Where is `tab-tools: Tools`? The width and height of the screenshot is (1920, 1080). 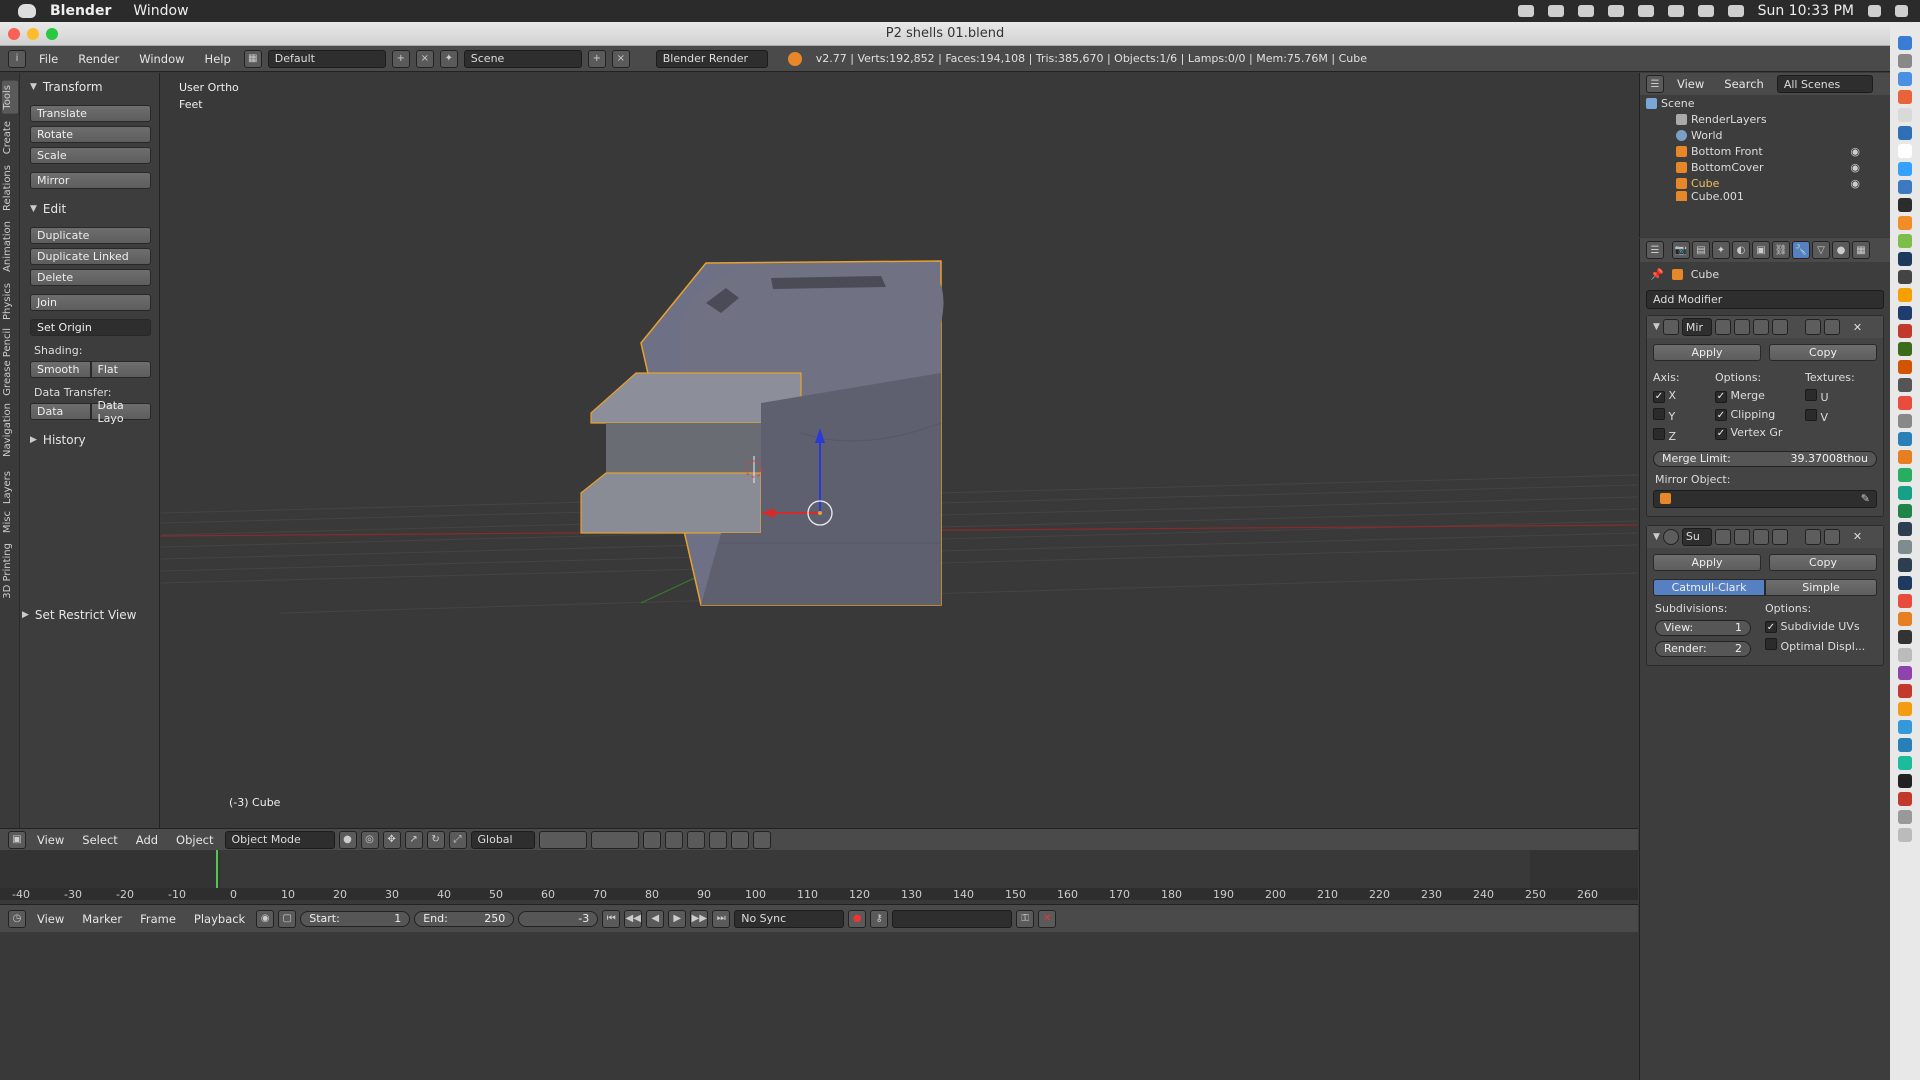
tab-tools: Tools is located at coordinates (10, 97).